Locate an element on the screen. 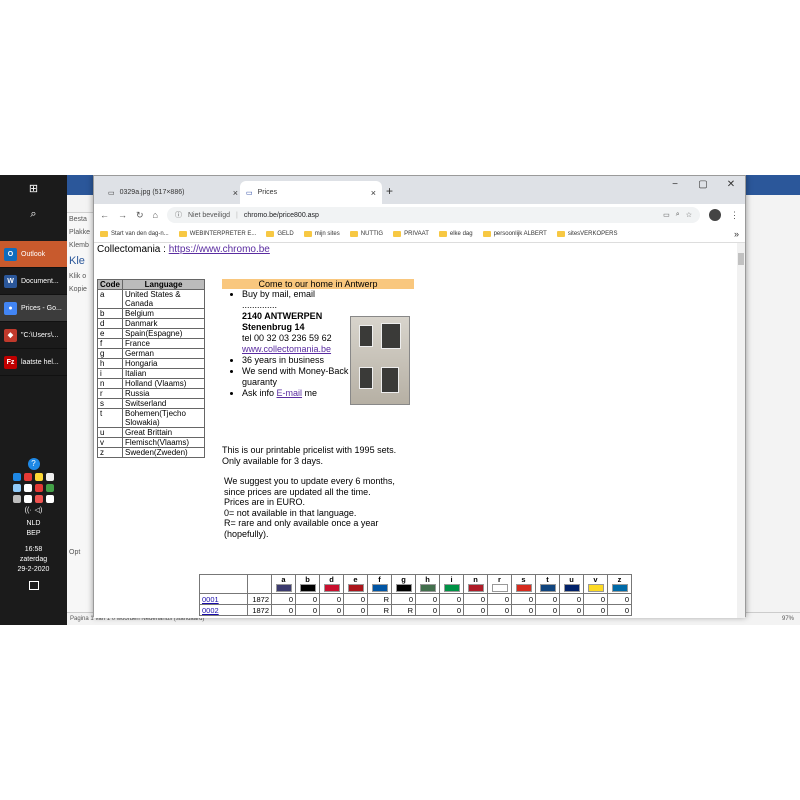 The width and height of the screenshot is (800, 800). bookmark-item: elke dag is located at coordinates (455, 234).